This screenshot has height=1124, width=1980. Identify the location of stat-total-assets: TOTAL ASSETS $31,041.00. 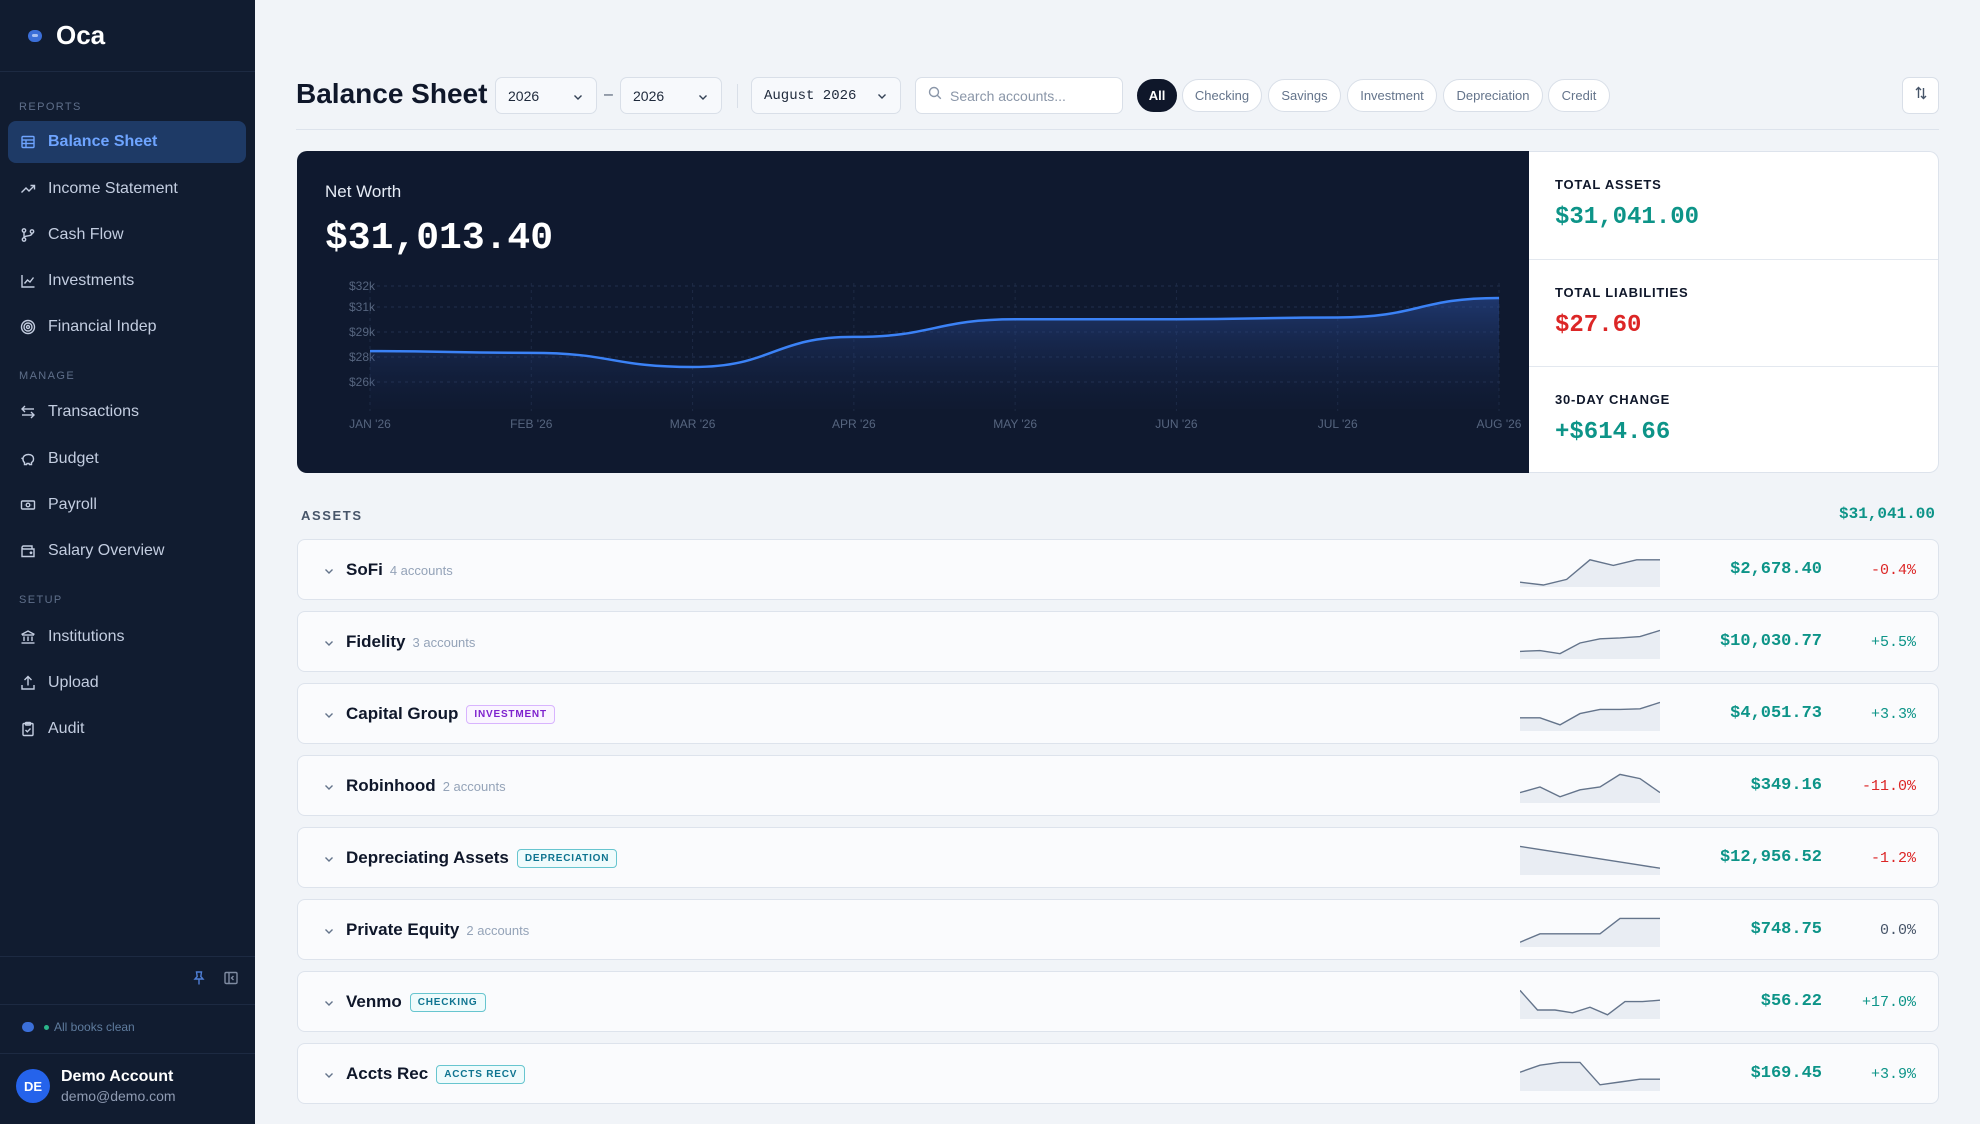
(1733, 205).